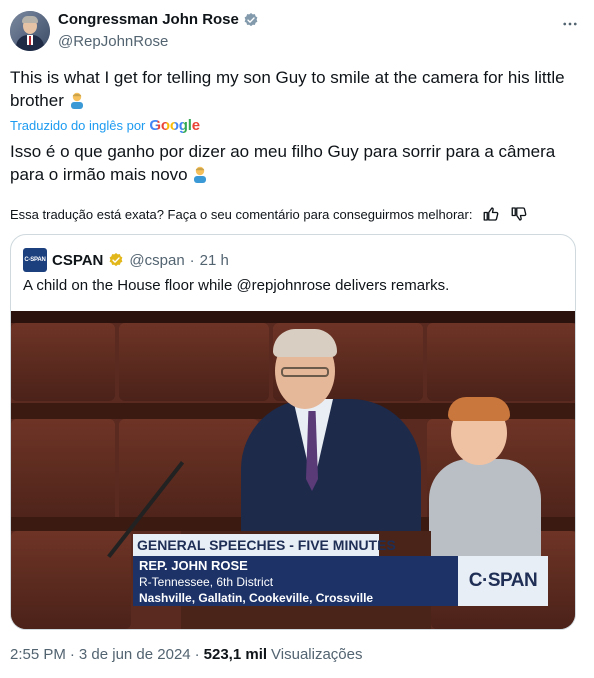 The width and height of the screenshot is (594, 678). Describe the element at coordinates (519, 214) in the screenshot. I see `thumbs-down-icon` at that location.